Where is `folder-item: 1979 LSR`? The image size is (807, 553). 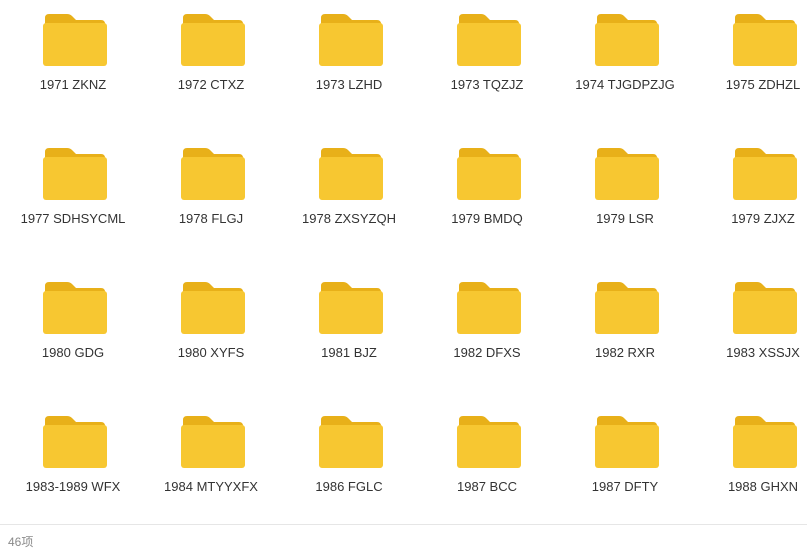
folder-item: 1979 LSR is located at coordinates (625, 191).